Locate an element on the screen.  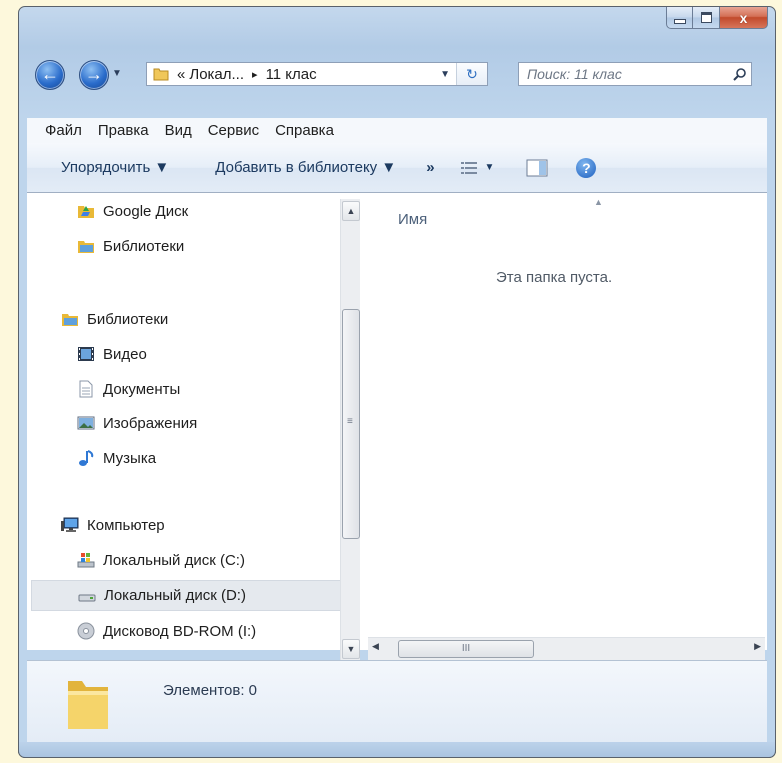
nav-disk-c: Локальный диск (C:) is located at coordinates (161, 560).